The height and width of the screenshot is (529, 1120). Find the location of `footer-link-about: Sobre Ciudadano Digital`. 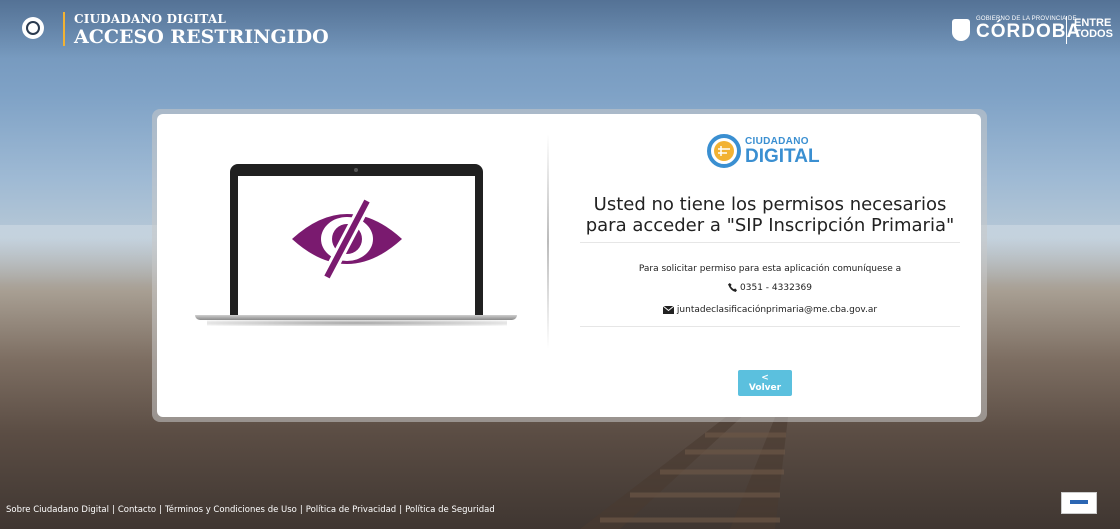

footer-link-about: Sobre Ciudadano Digital is located at coordinates (57, 510).